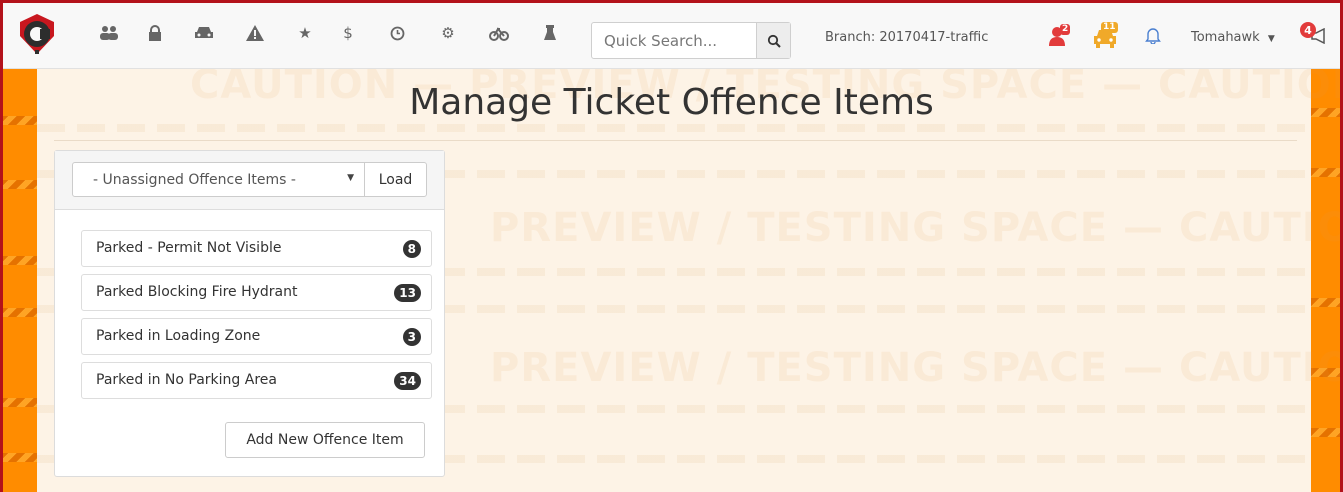 The image size is (1343, 492). Describe the element at coordinates (448, 33) in the screenshot. I see `settings-icon: ⚙` at that location.